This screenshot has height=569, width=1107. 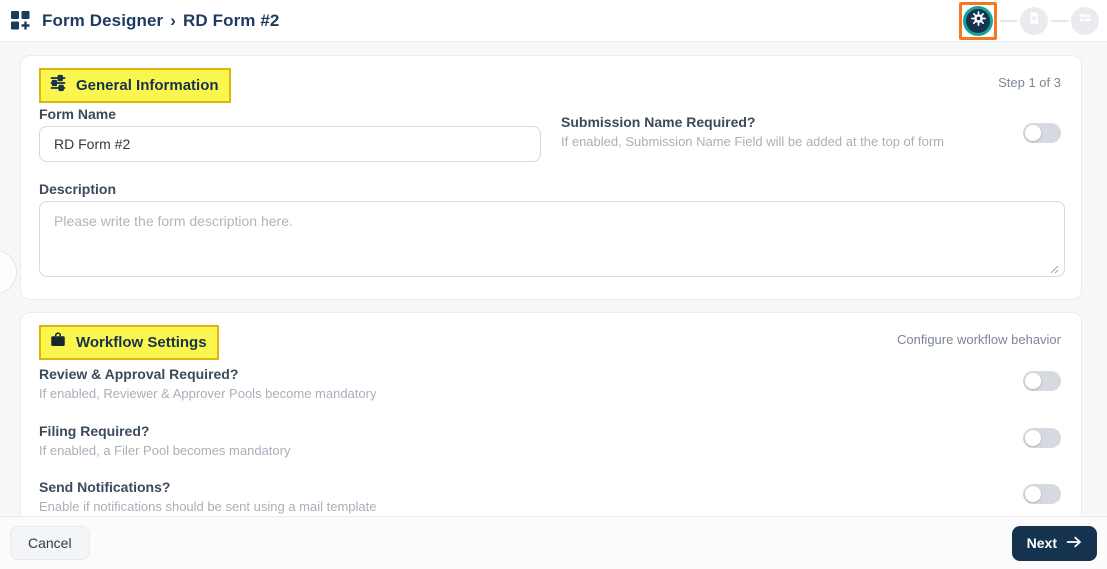 I want to click on workflow-settings-section-header: Workflow Settings, so click(x=129, y=342).